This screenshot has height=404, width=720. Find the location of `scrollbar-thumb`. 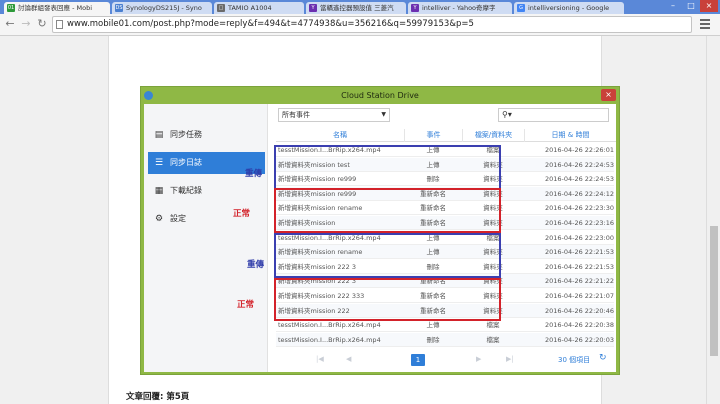

scrollbar-thumb is located at coordinates (714, 291).